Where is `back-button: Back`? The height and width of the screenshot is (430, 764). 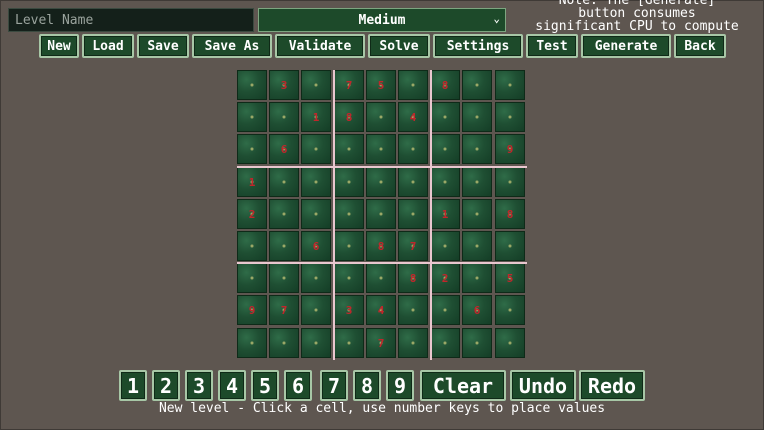 back-button: Back is located at coordinates (700, 46).